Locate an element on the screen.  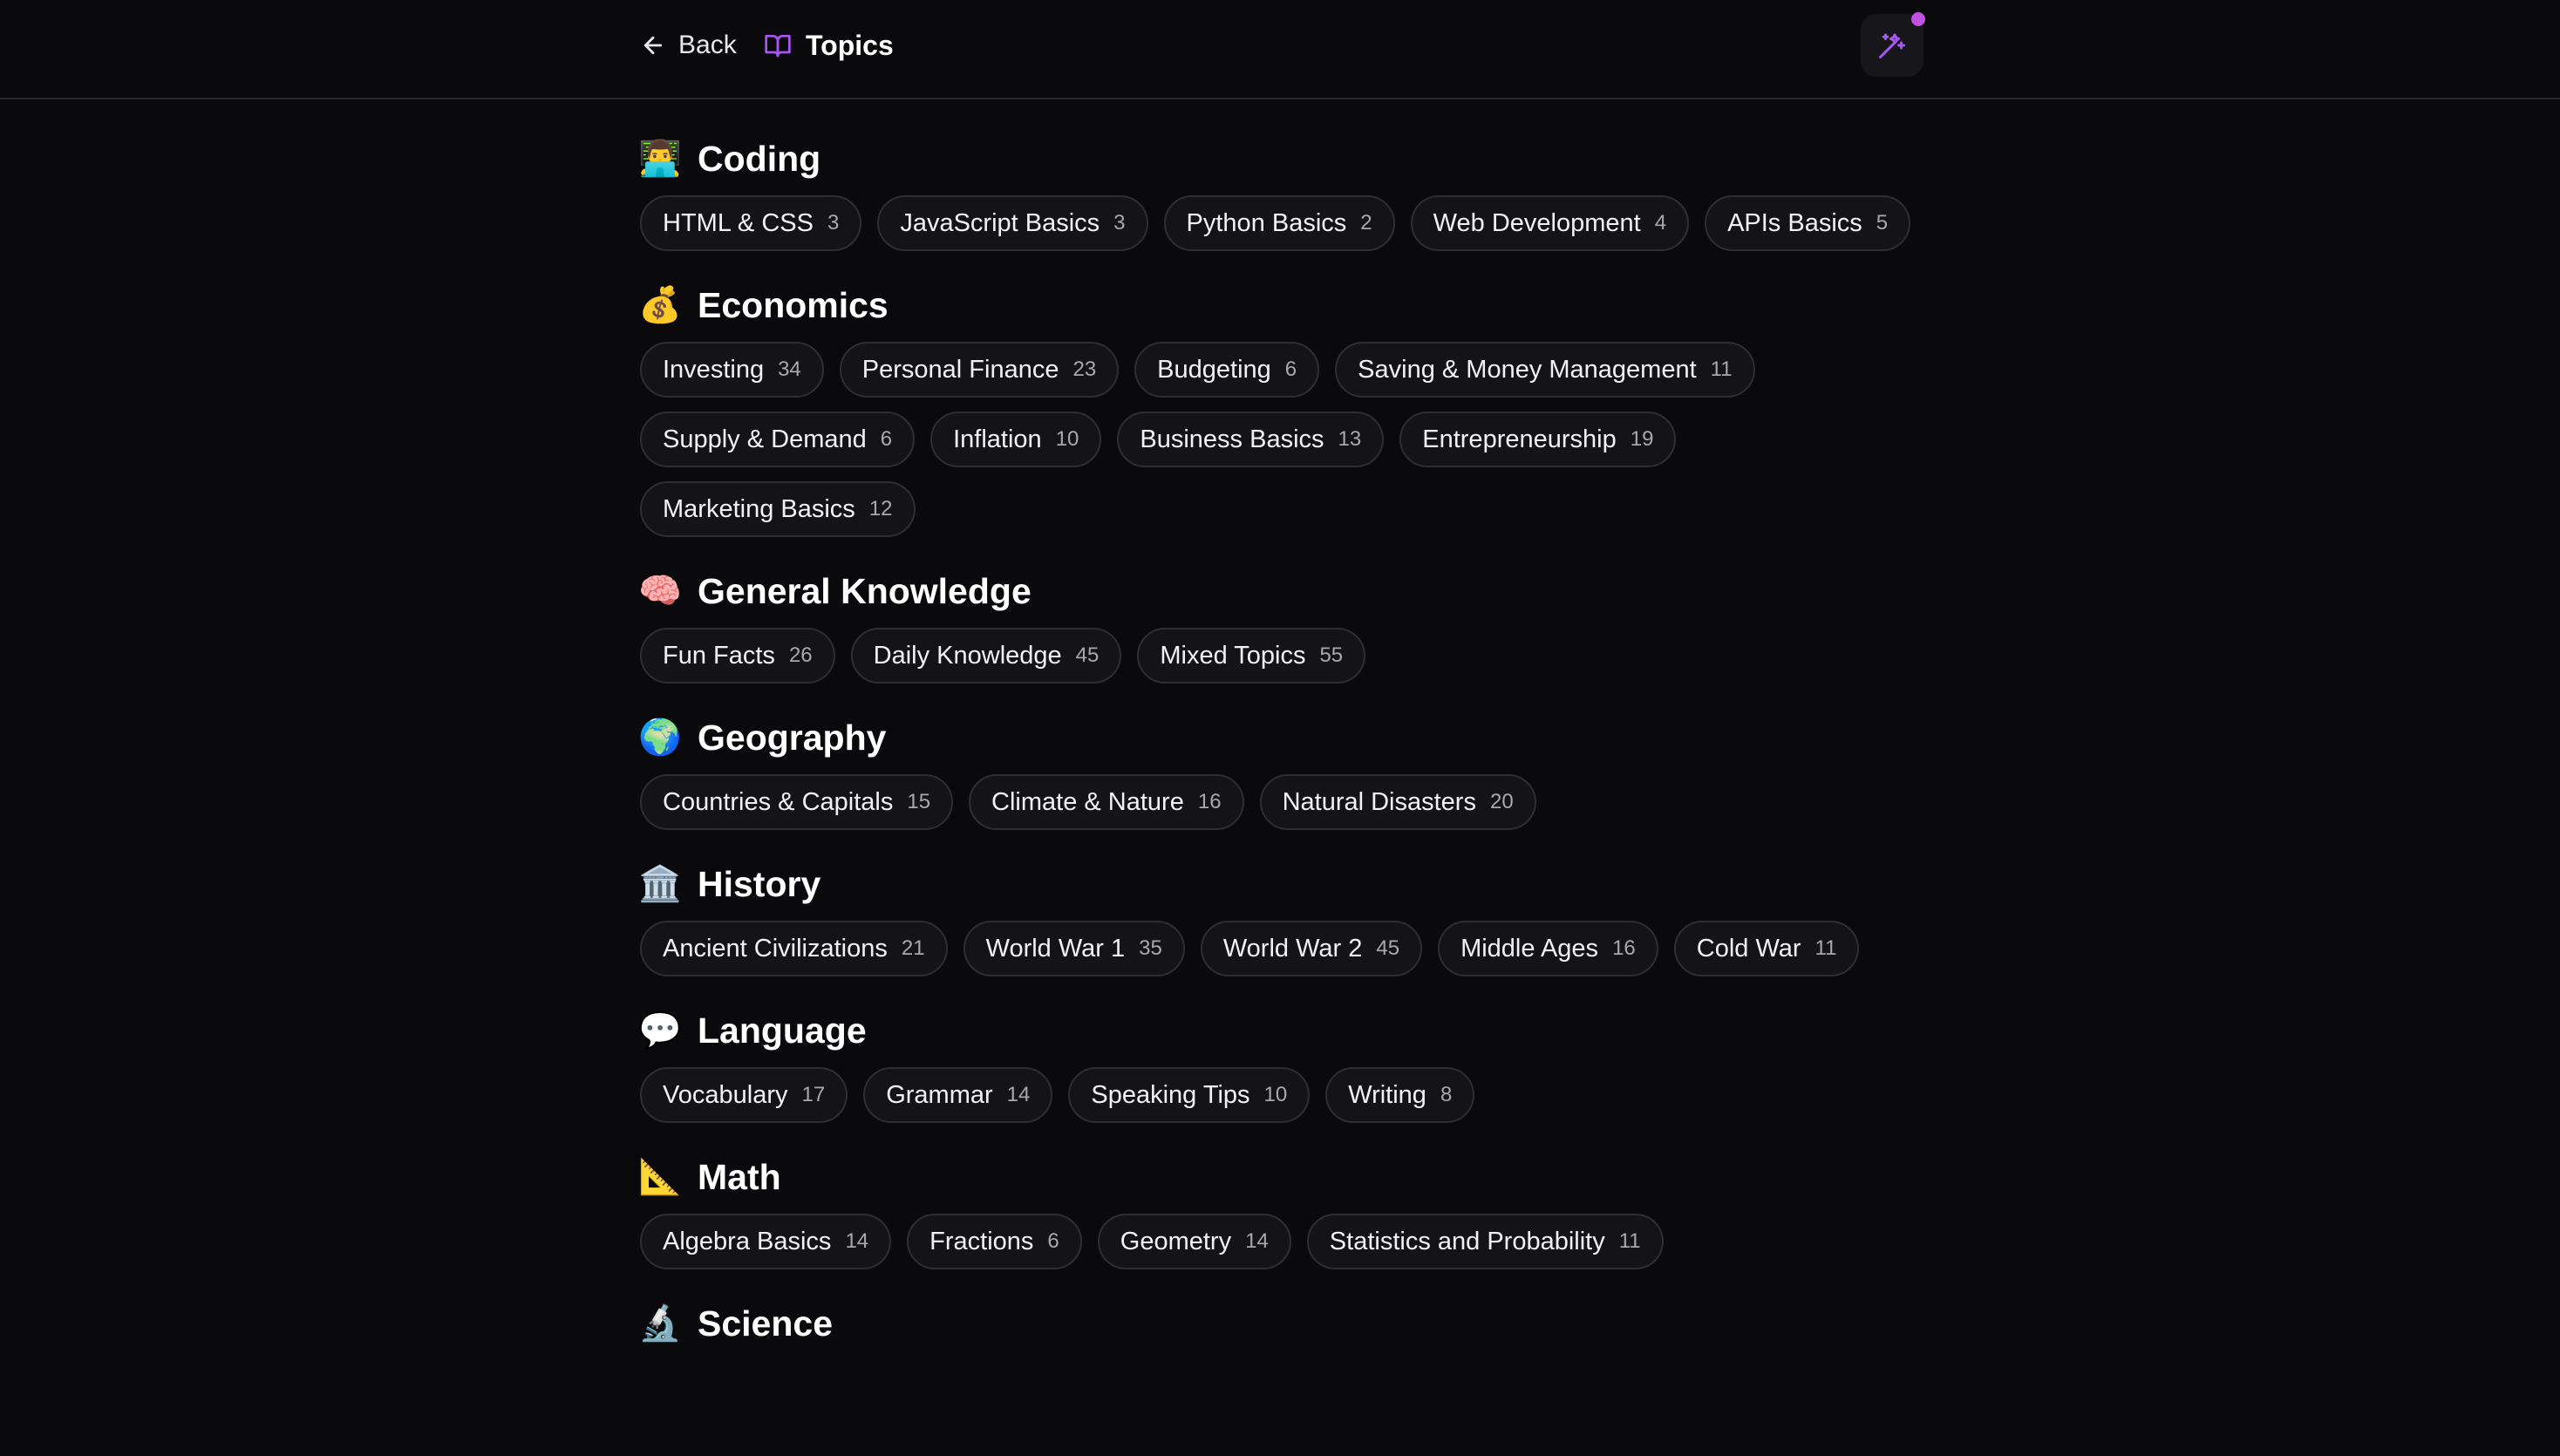
topic-chip: Cold War 11 is located at coordinates (1766, 948).